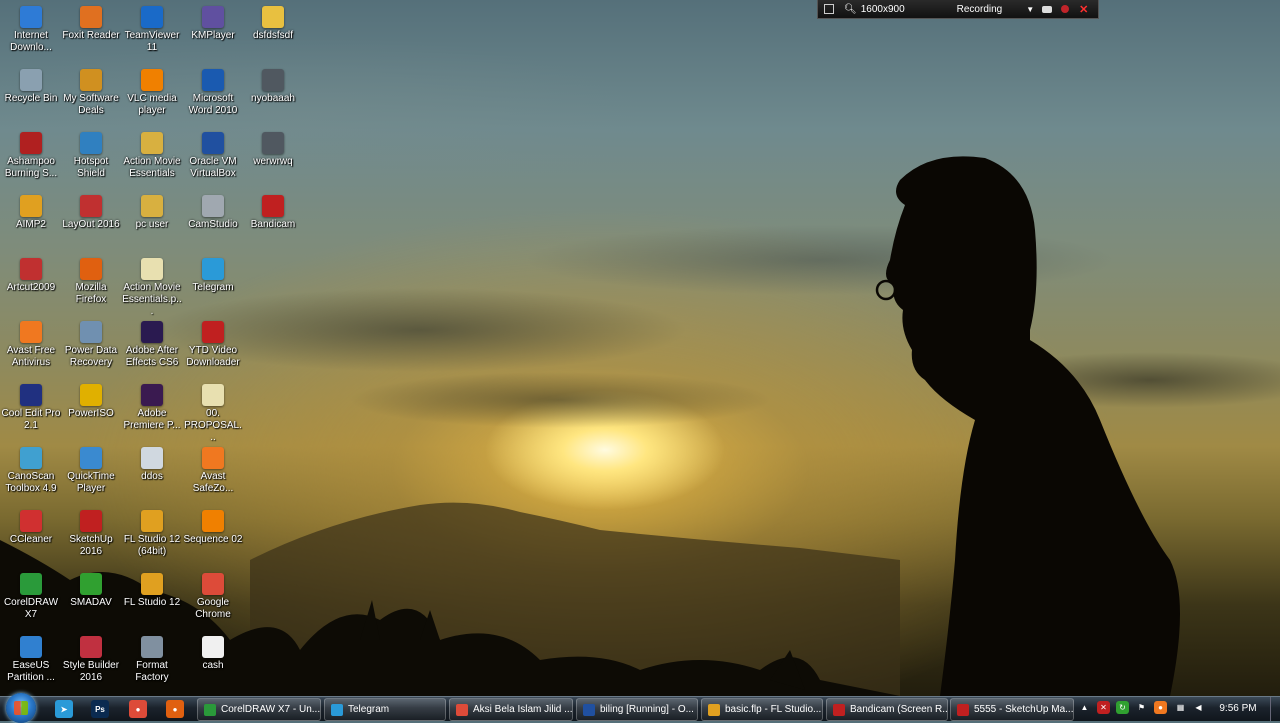 The height and width of the screenshot is (723, 1280). What do you see at coordinates (91, 95) in the screenshot?
I see `desktop-icon: My Software Deals` at bounding box center [91, 95].